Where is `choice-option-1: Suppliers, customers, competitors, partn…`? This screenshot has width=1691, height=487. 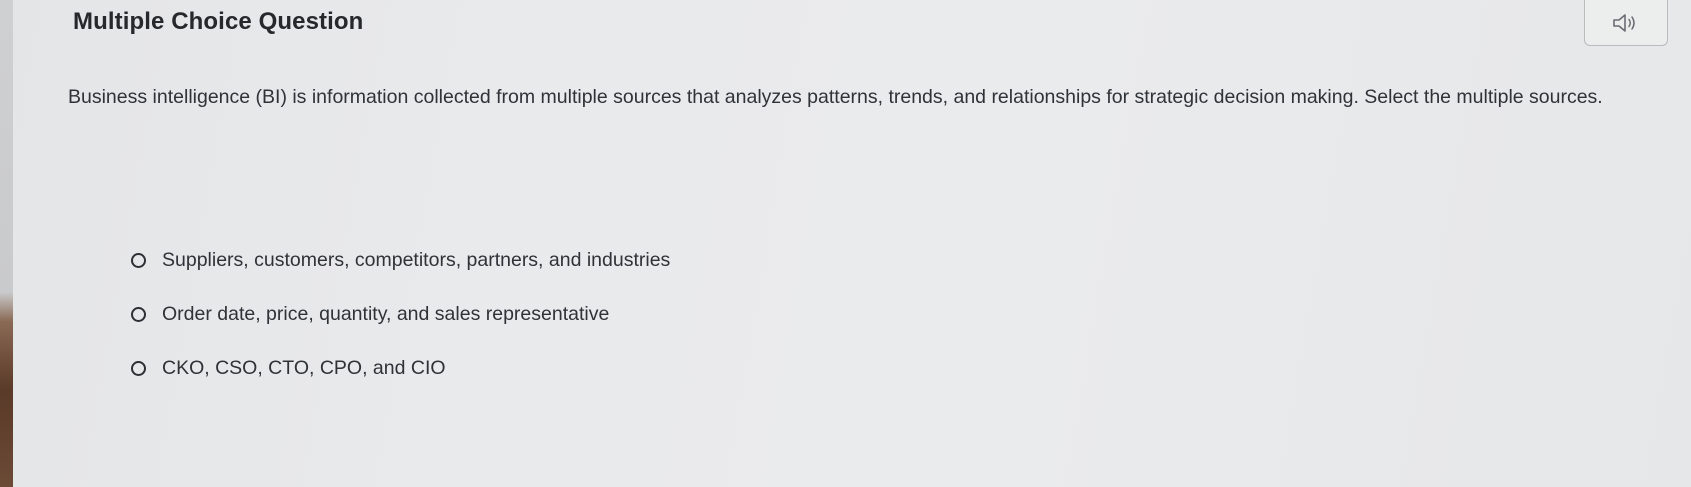
choice-option-1: Suppliers, customers, competitors, partn… is located at coordinates (400, 260).